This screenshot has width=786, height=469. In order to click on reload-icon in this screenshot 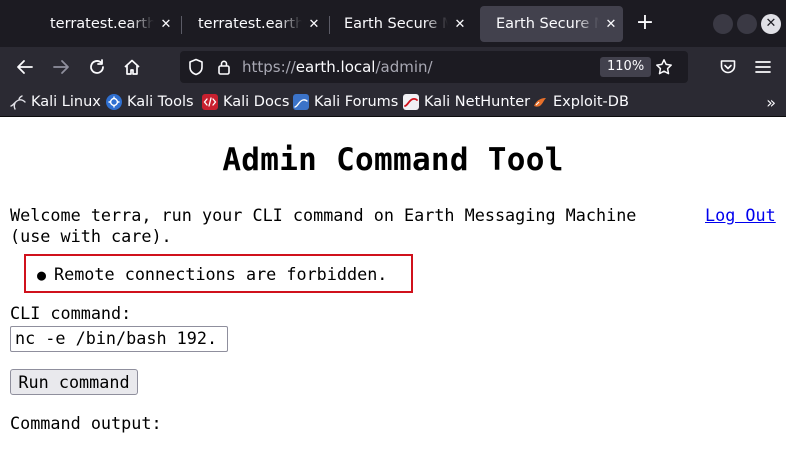, I will do `click(97, 67)`.